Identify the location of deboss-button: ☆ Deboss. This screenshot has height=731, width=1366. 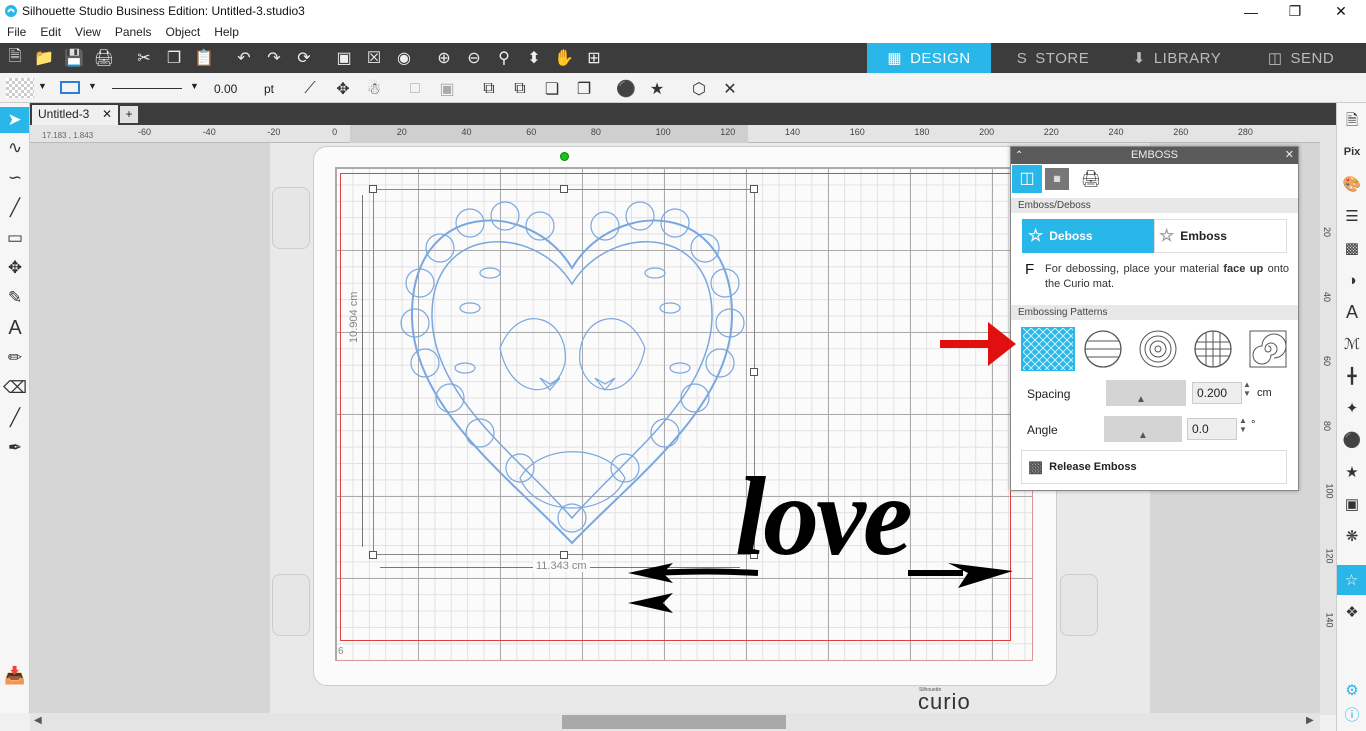
(1088, 236).